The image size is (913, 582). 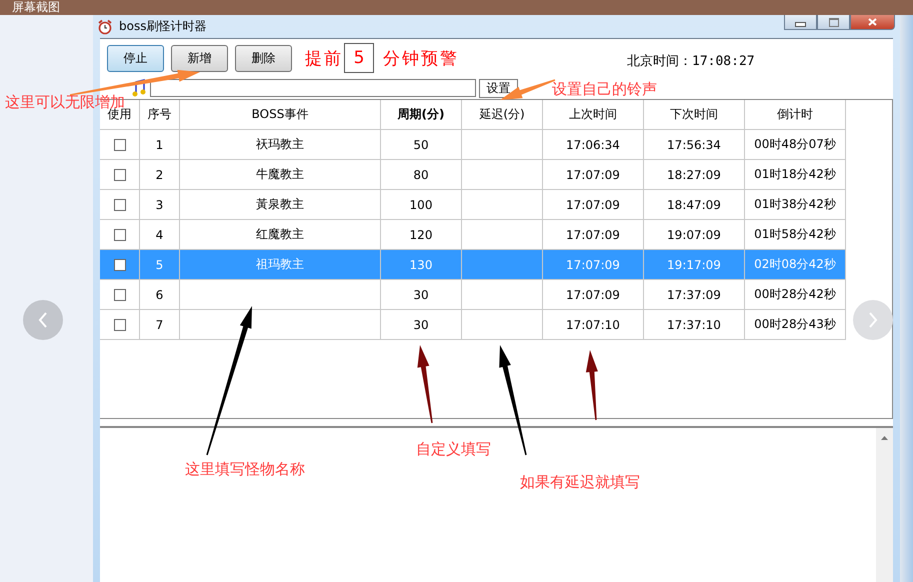 What do you see at coordinates (421, 205) in the screenshot?
I see `table-cell: 100` at bounding box center [421, 205].